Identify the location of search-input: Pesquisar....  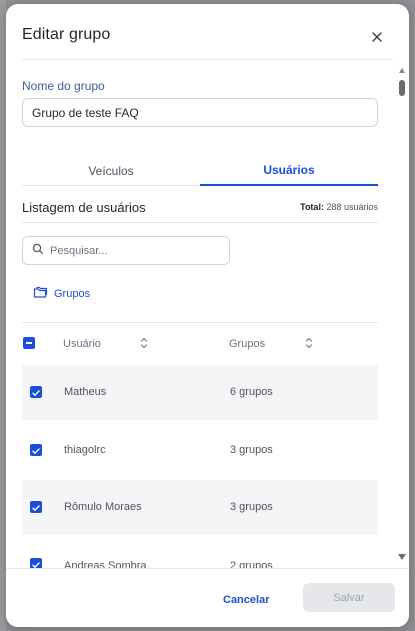
(126, 250).